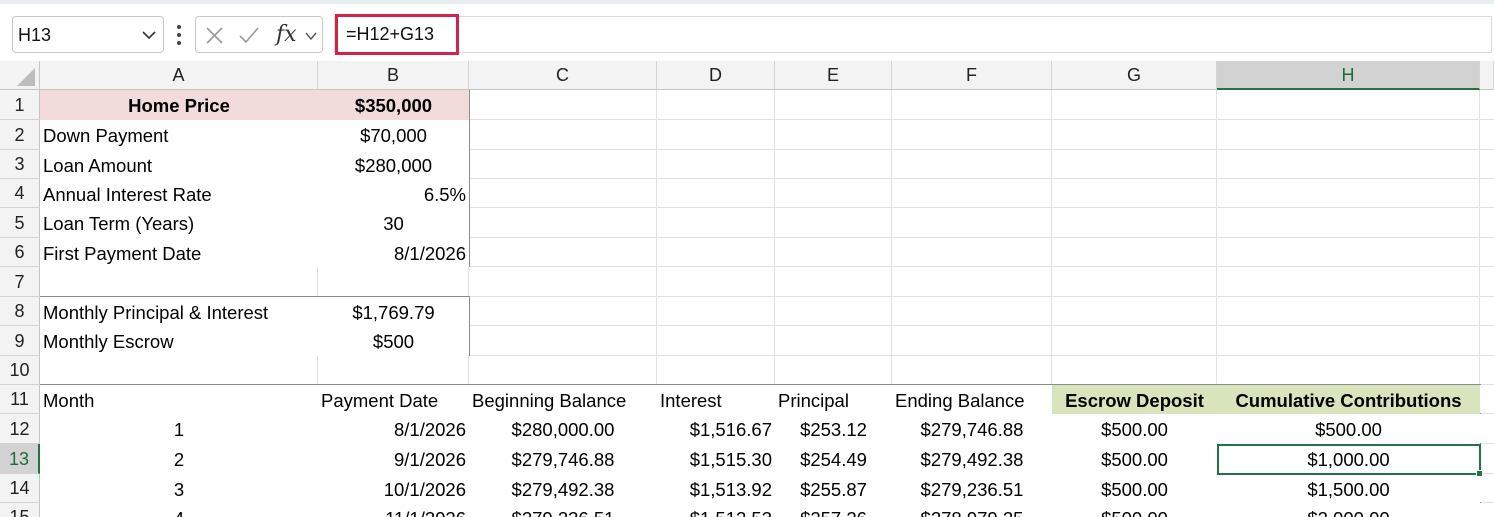 This screenshot has height=517, width=1494. I want to click on schedule-cell: $257.26, so click(833, 510).